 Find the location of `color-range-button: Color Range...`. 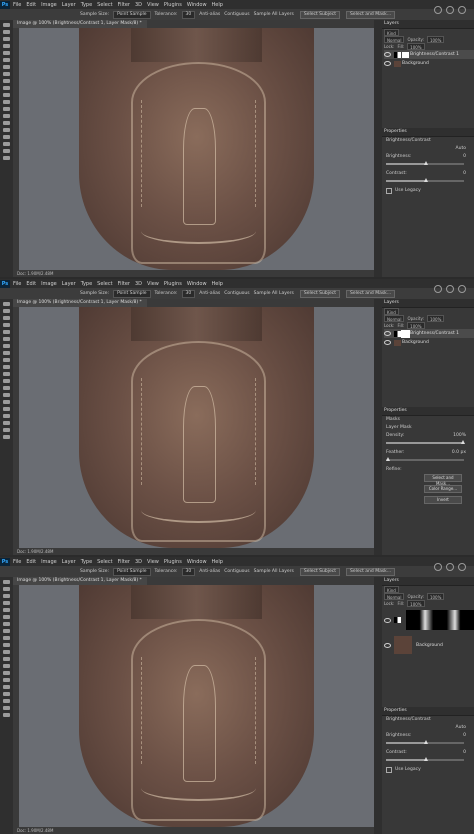

color-range-button: Color Range... is located at coordinates (443, 489).